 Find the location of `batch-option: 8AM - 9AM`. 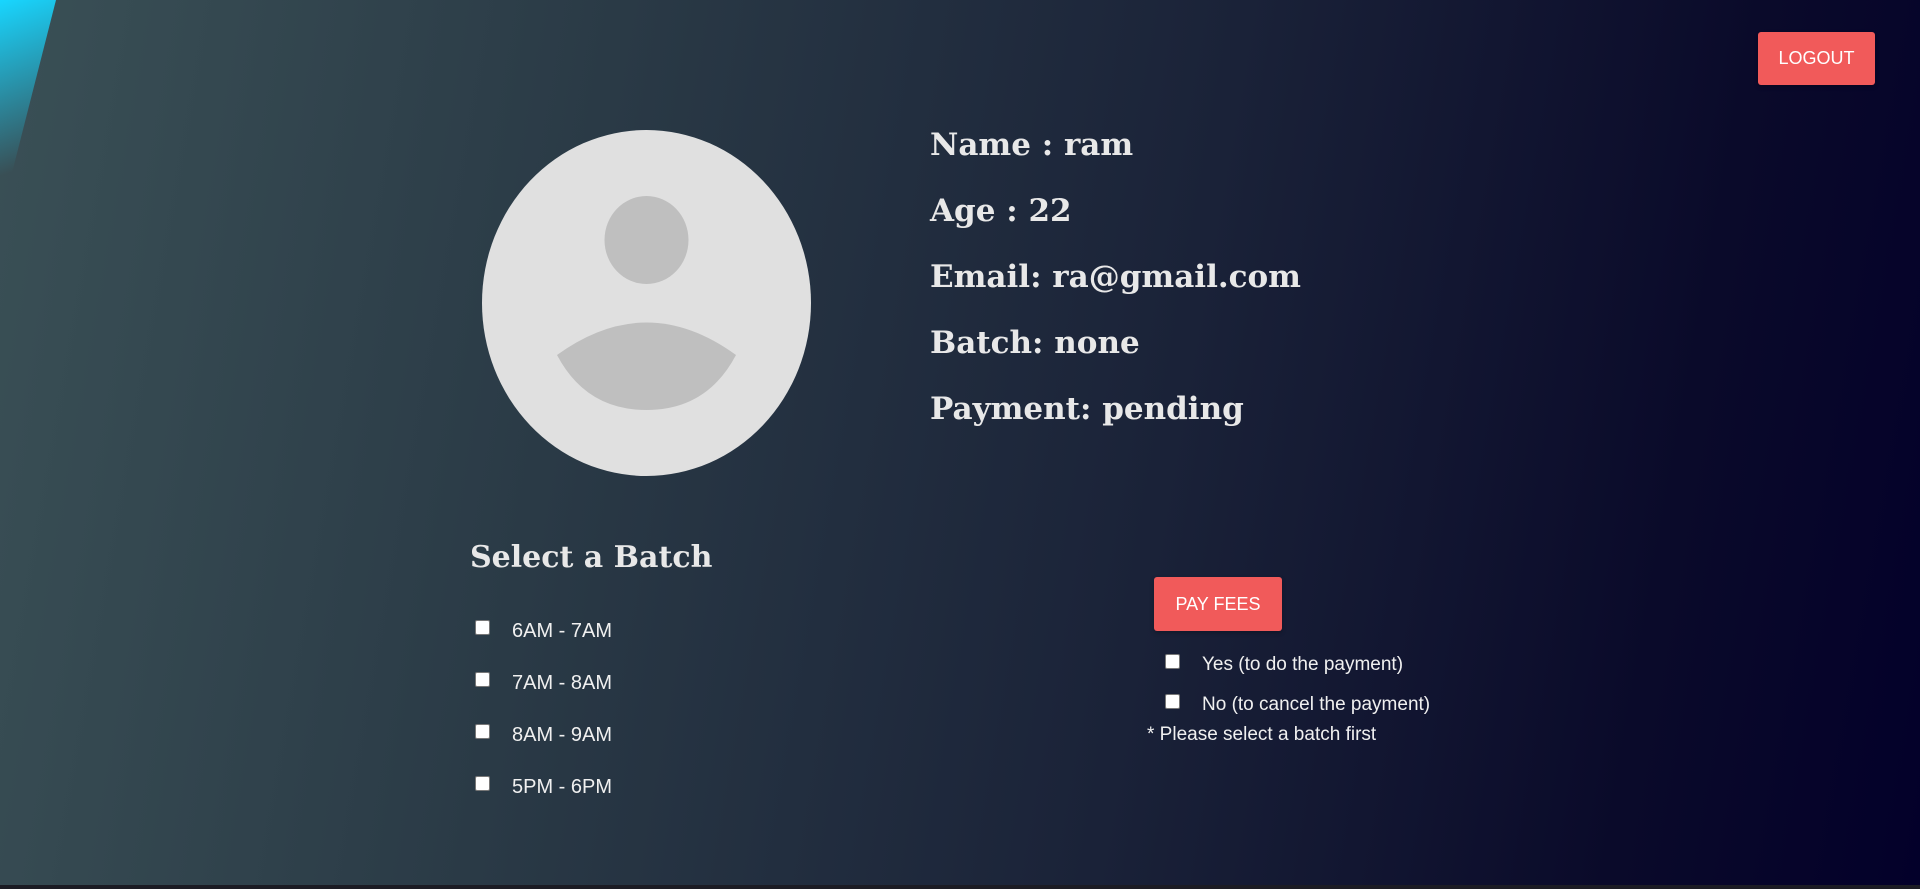

batch-option: 8AM - 9AM is located at coordinates (543, 735).